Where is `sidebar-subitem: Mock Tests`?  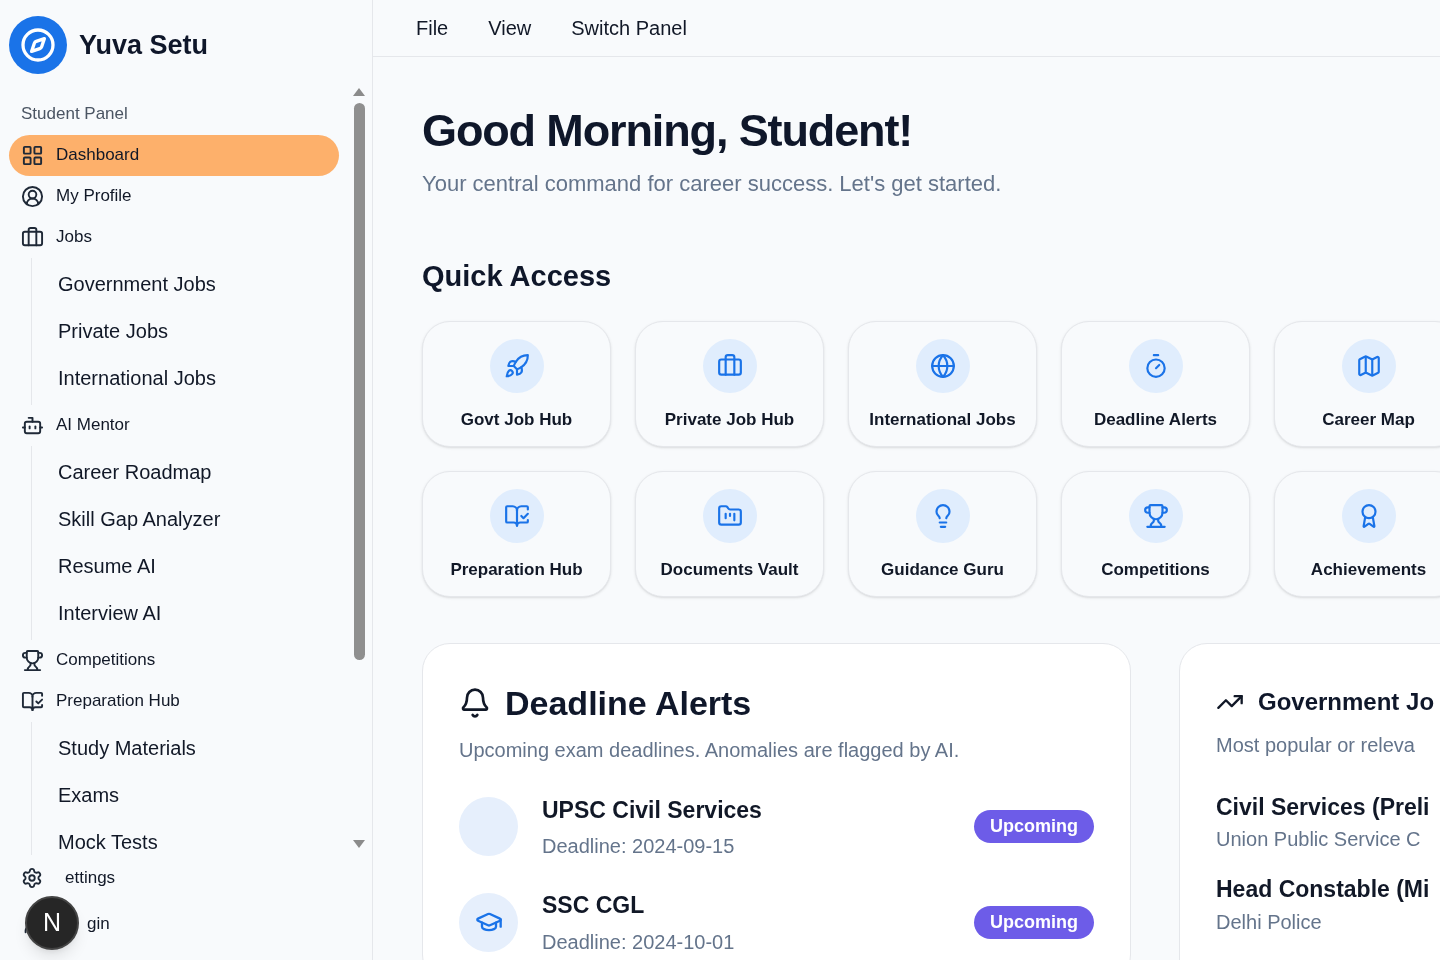 sidebar-subitem: Mock Tests is located at coordinates (198, 836).